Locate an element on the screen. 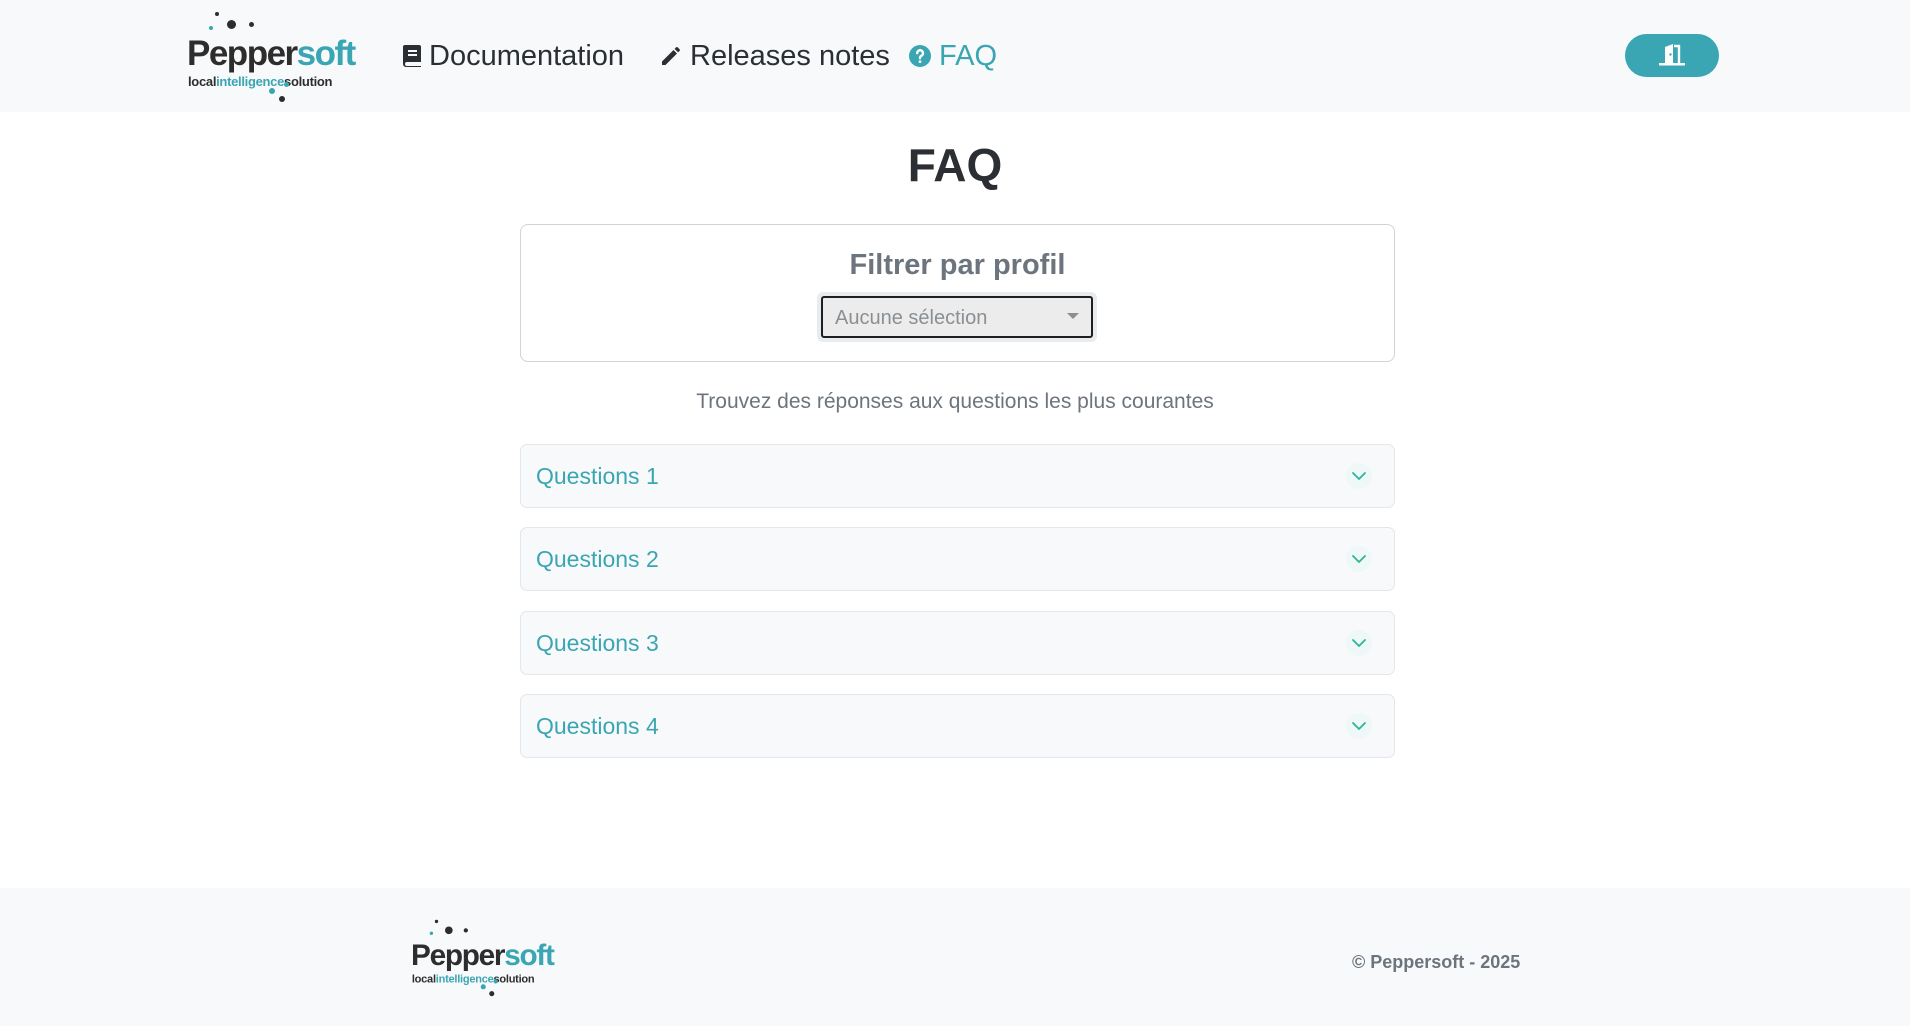 This screenshot has height=1026, width=1910. question-circle-icon is located at coordinates (920, 56).